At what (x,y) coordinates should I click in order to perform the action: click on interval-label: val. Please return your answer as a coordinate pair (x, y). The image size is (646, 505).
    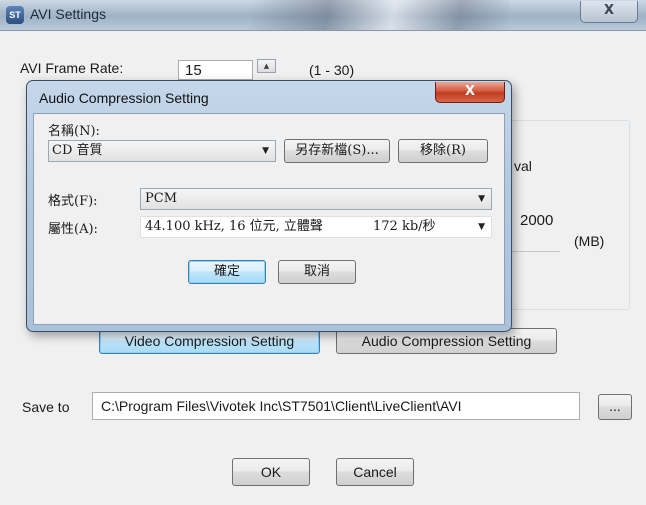
    Looking at the image, I should click on (523, 166).